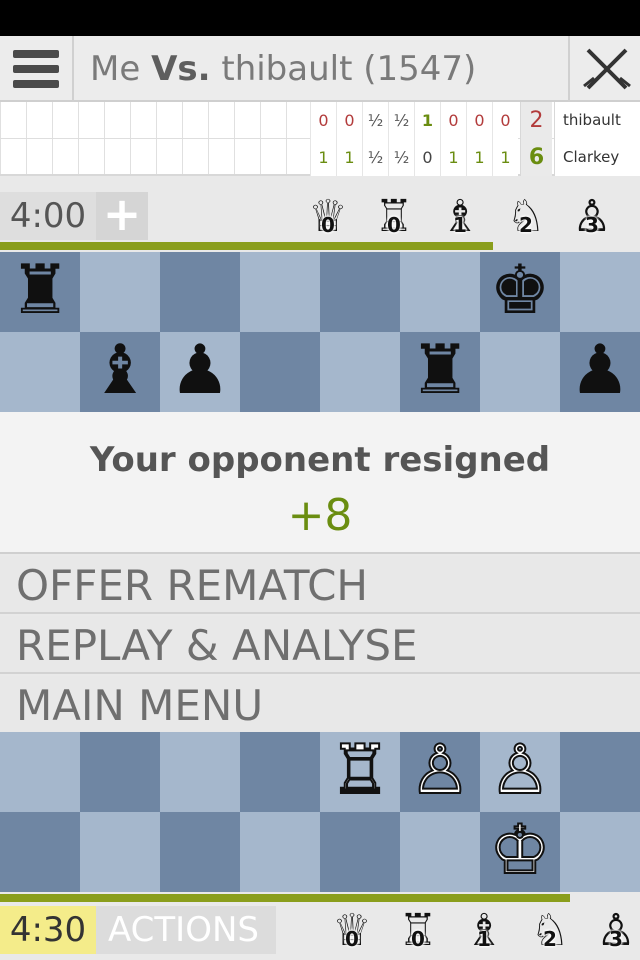  What do you see at coordinates (320, 645) in the screenshot?
I see `replay-analyse-button: REPLAY & ANALYSE` at bounding box center [320, 645].